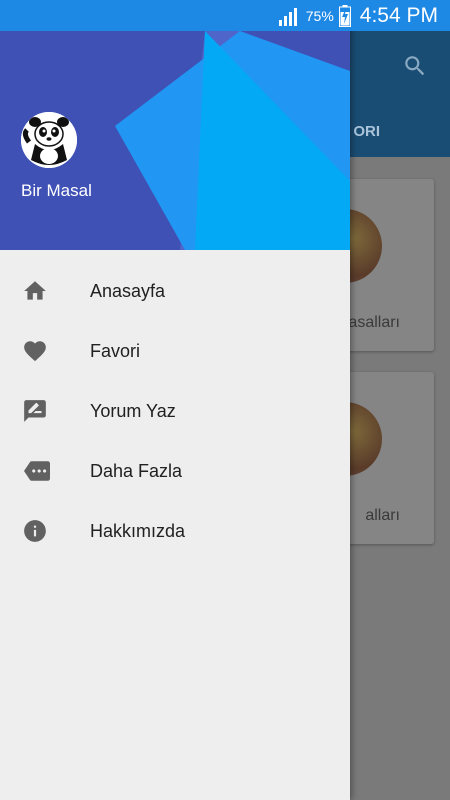  I want to click on rate-review-icon, so click(35, 411).